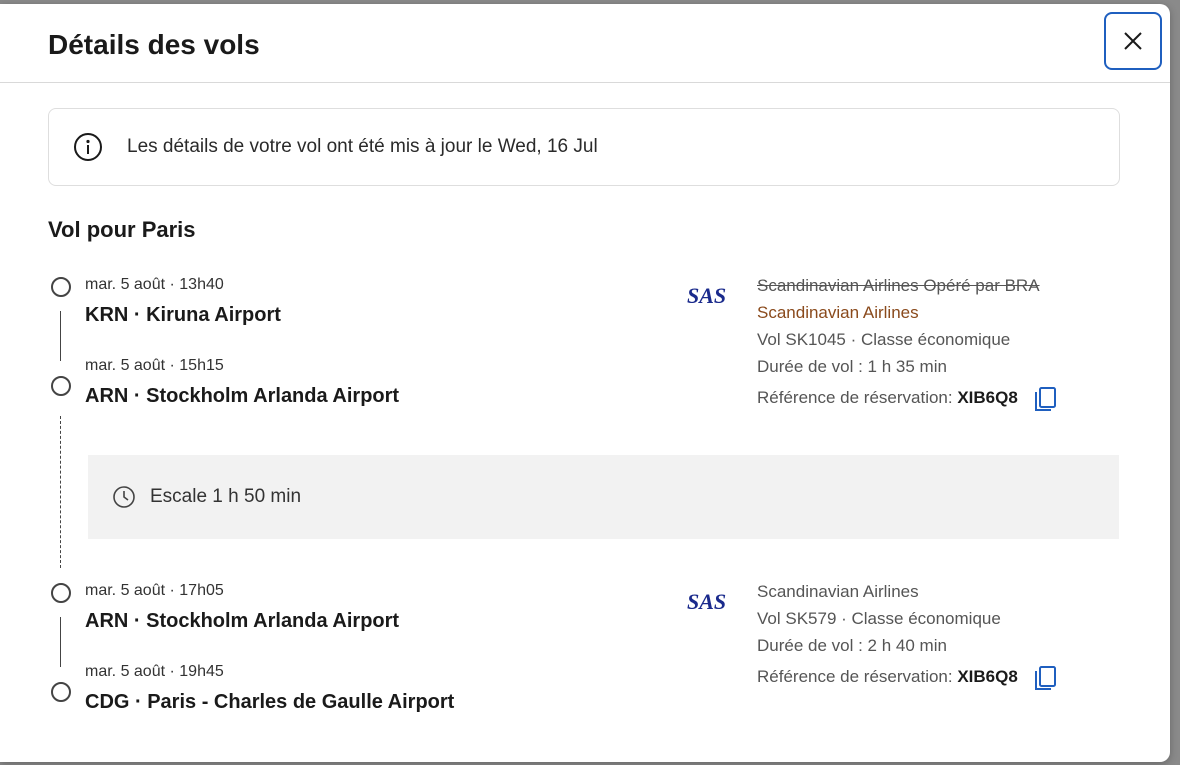 The image size is (1180, 765). Describe the element at coordinates (183, 315) in the screenshot. I see `departure-airport: KRN · Kiruna Airport` at that location.